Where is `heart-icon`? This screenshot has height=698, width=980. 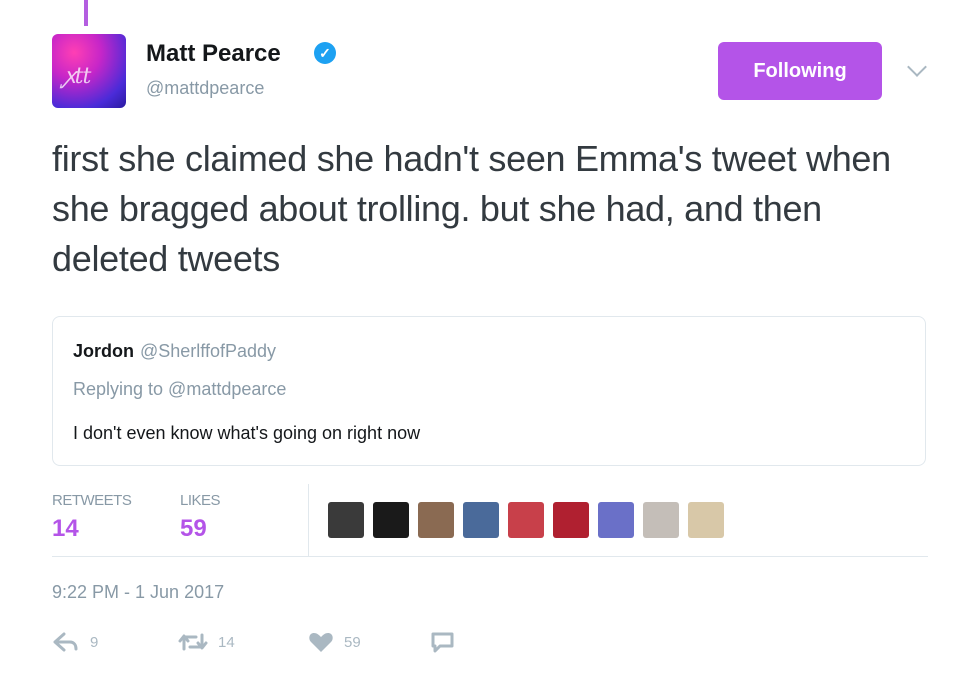
heart-icon is located at coordinates (321, 642).